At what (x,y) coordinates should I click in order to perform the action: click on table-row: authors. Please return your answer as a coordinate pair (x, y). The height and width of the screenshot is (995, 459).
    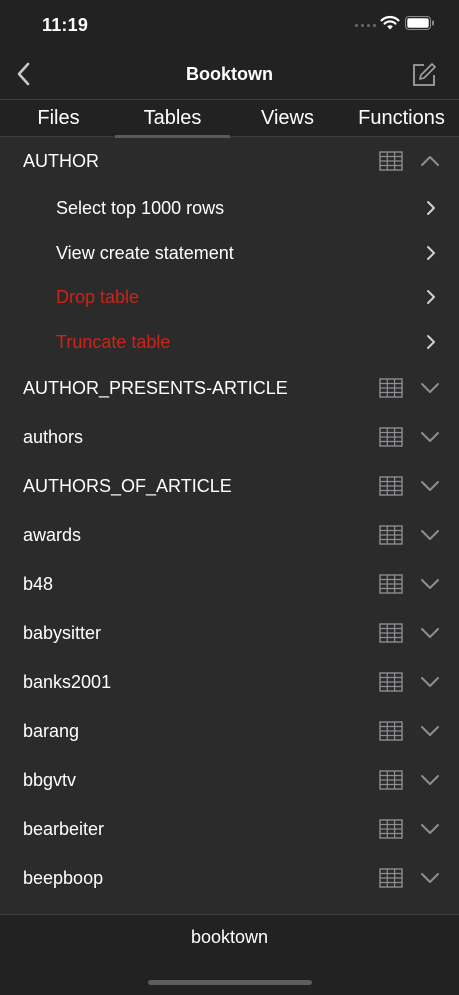
    Looking at the image, I should click on (229, 437).